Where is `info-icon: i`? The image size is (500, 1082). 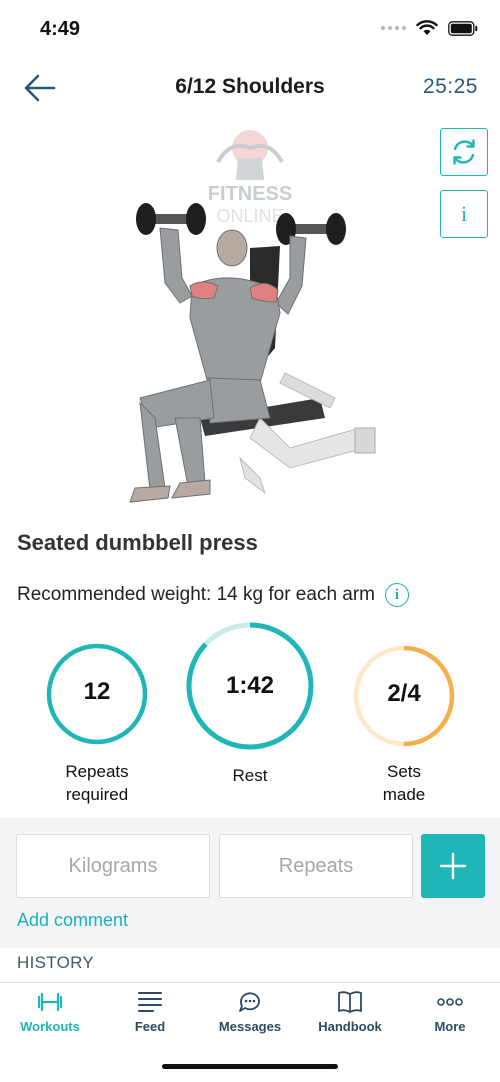
info-icon: i is located at coordinates (464, 213).